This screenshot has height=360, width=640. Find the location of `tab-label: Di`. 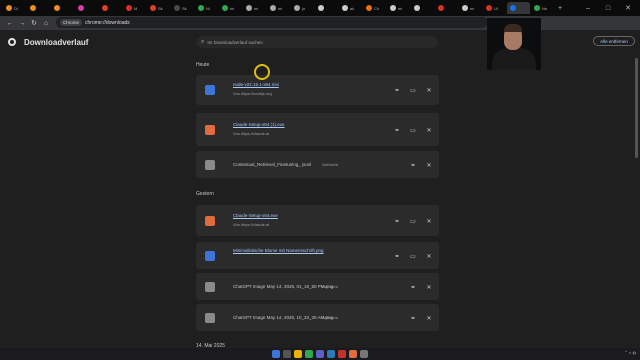

tab-label: Di is located at coordinates (16, 8).